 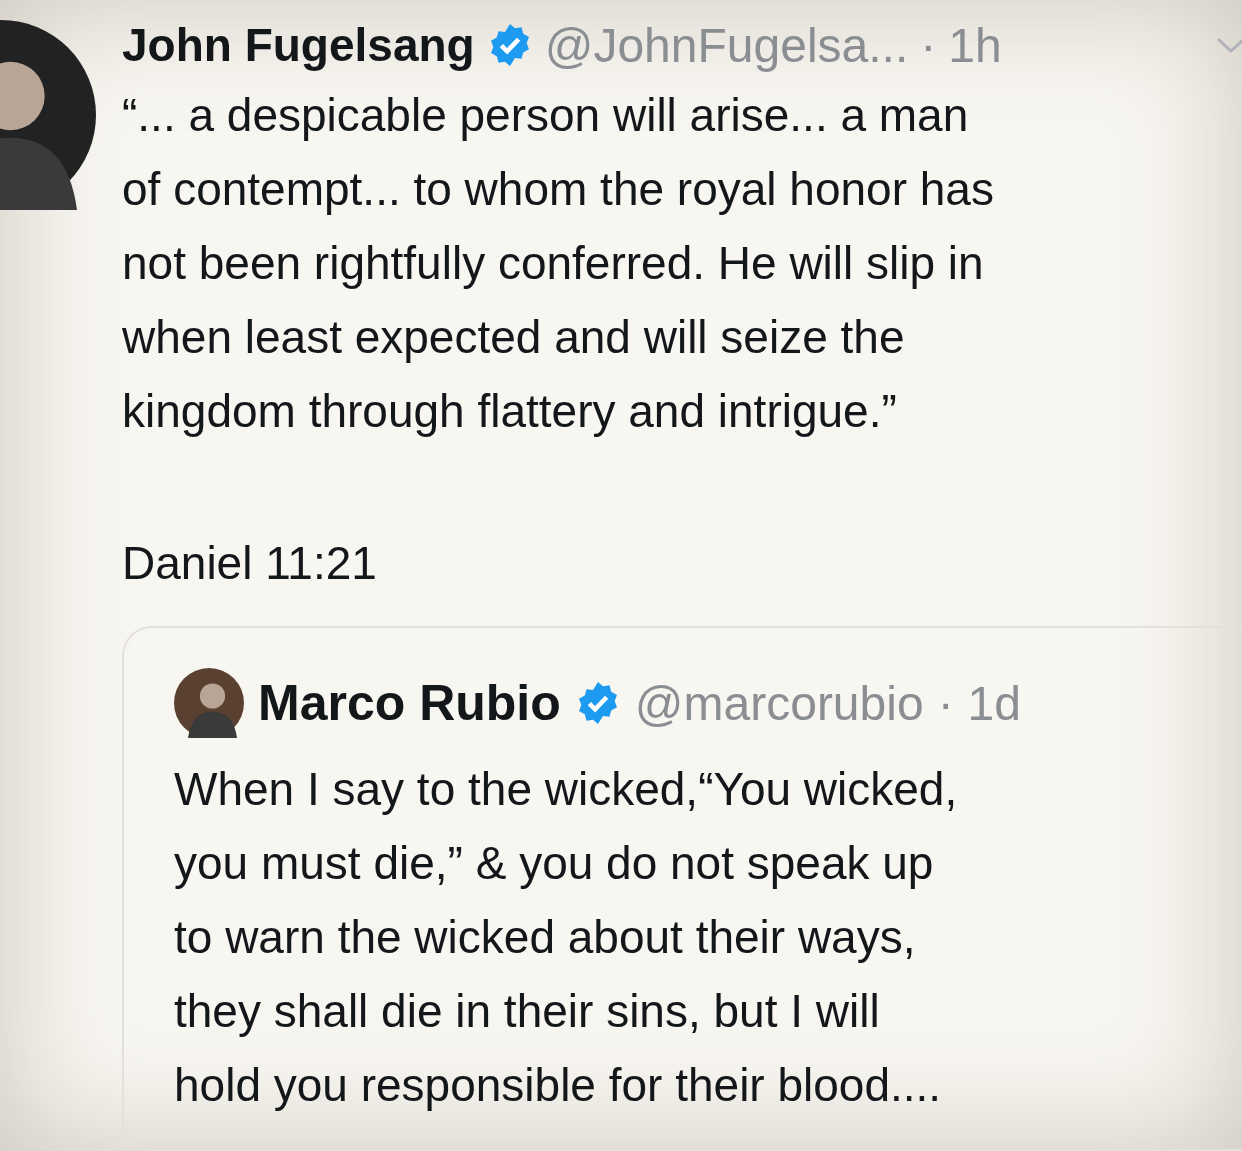 What do you see at coordinates (779, 703) in the screenshot?
I see `quoted-author-handle: @marcorubio` at bounding box center [779, 703].